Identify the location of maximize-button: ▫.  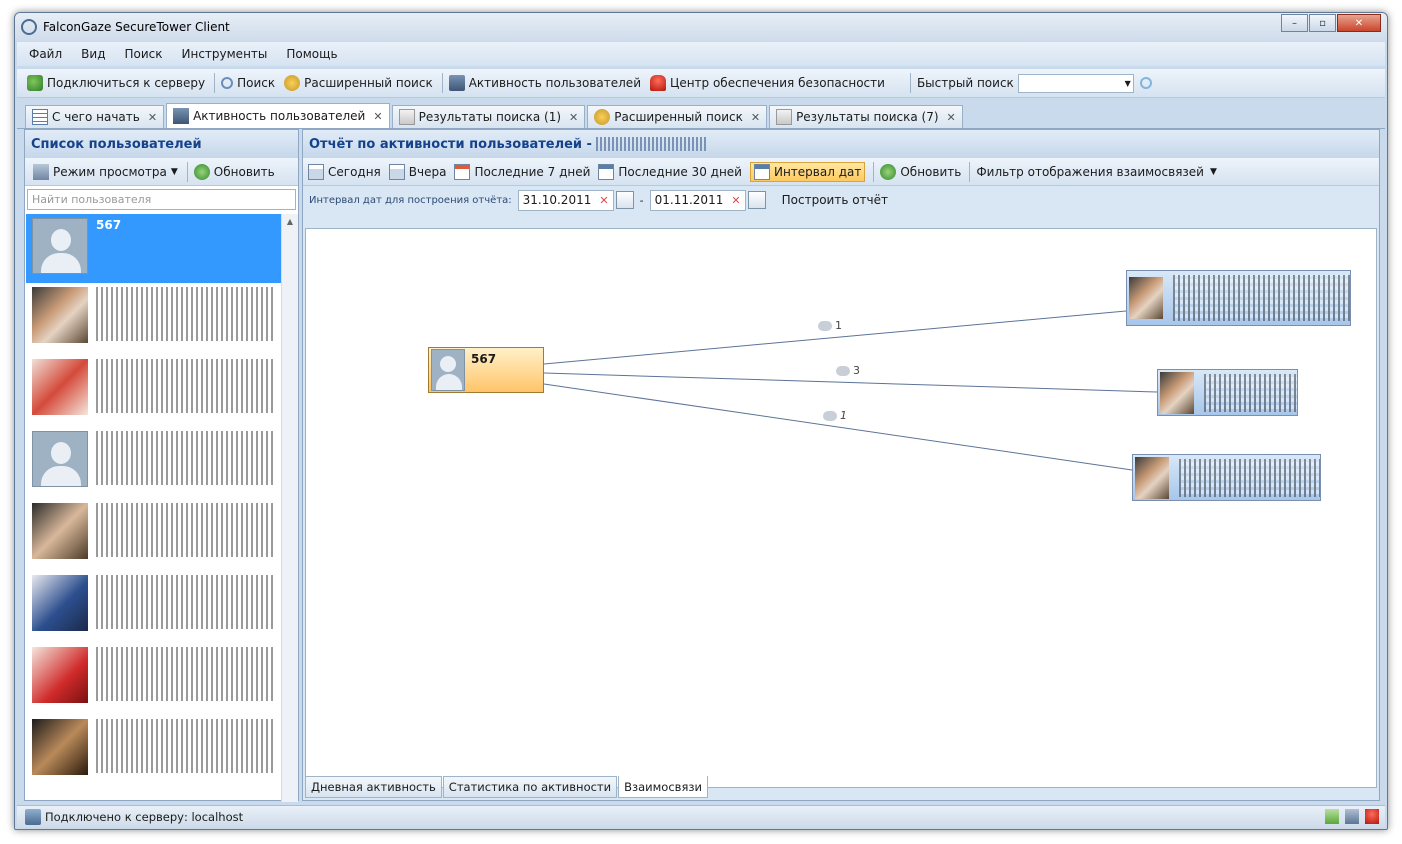
(1322, 23).